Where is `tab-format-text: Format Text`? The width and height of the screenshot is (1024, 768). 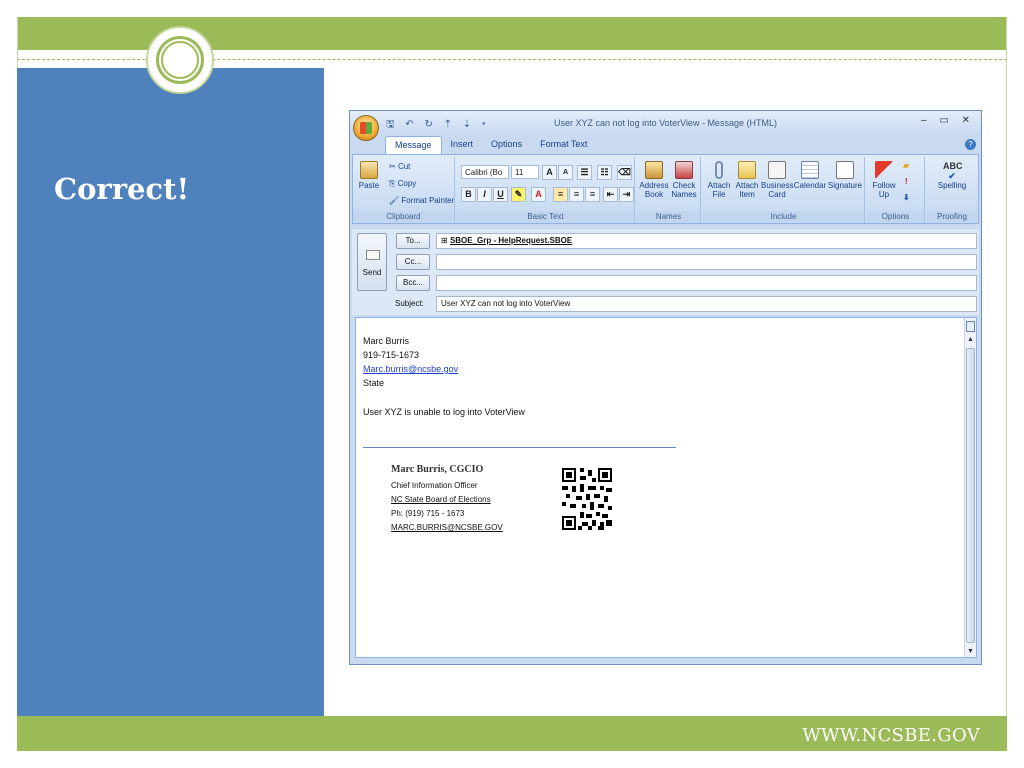
tab-format-text: Format Text is located at coordinates (563, 145).